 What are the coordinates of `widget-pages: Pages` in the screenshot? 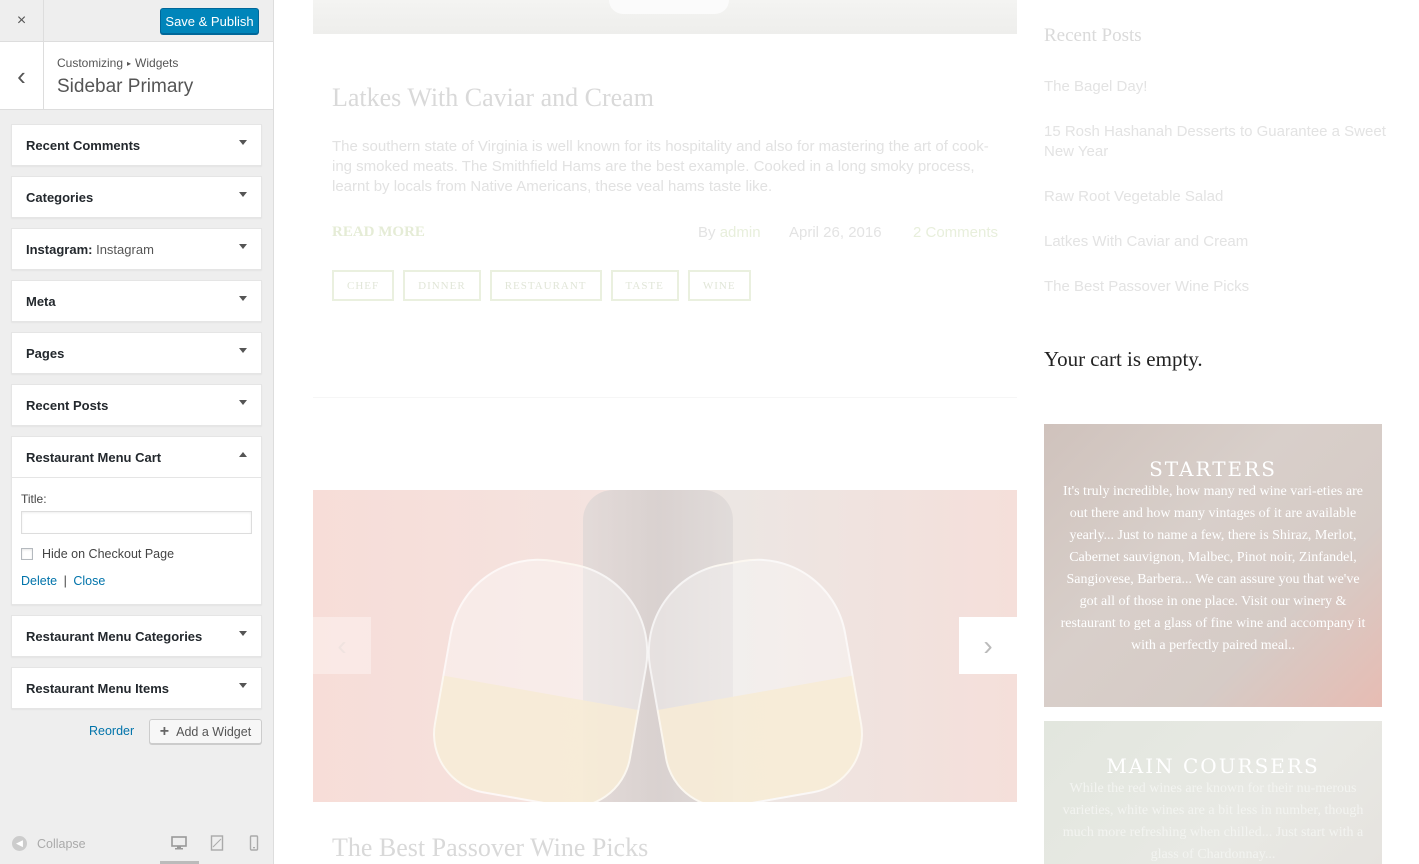 It's located at (136, 353).